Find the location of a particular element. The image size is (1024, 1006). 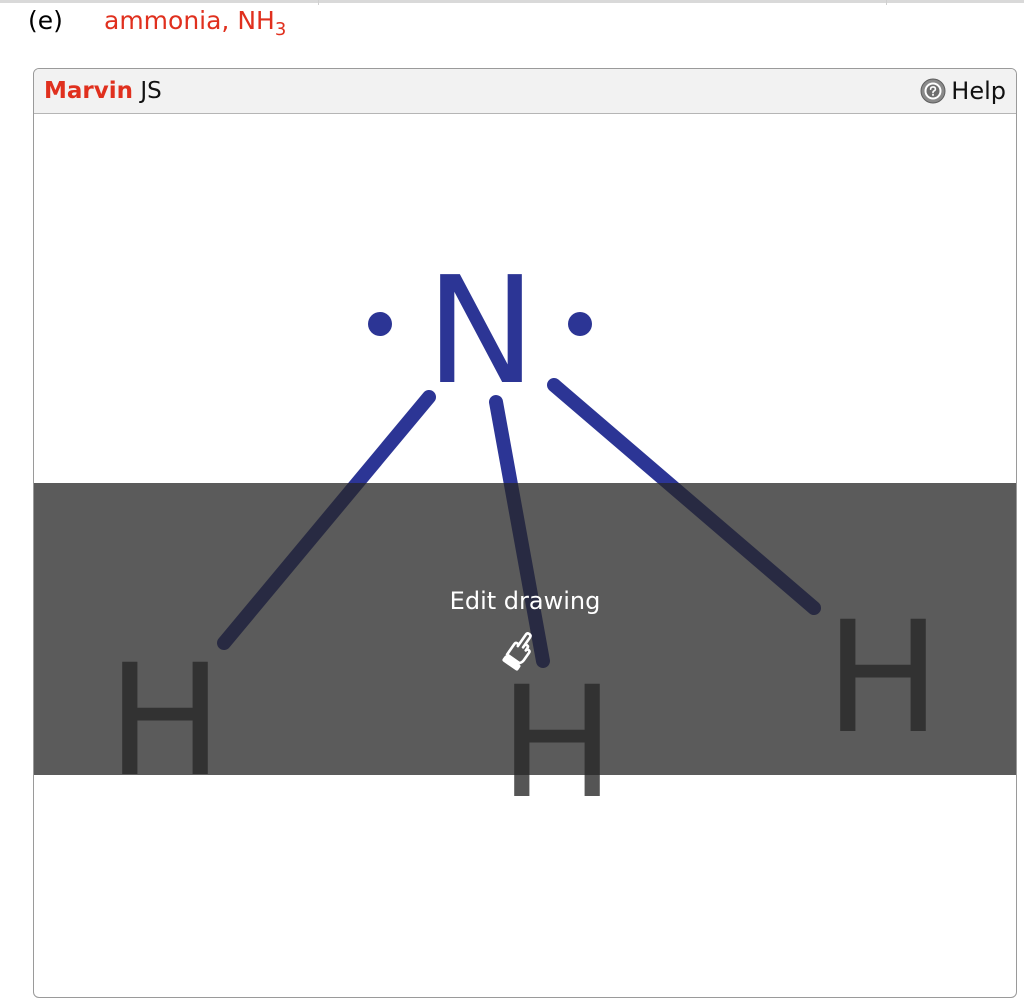

editor-brand: Marvin JS is located at coordinates (103, 91).